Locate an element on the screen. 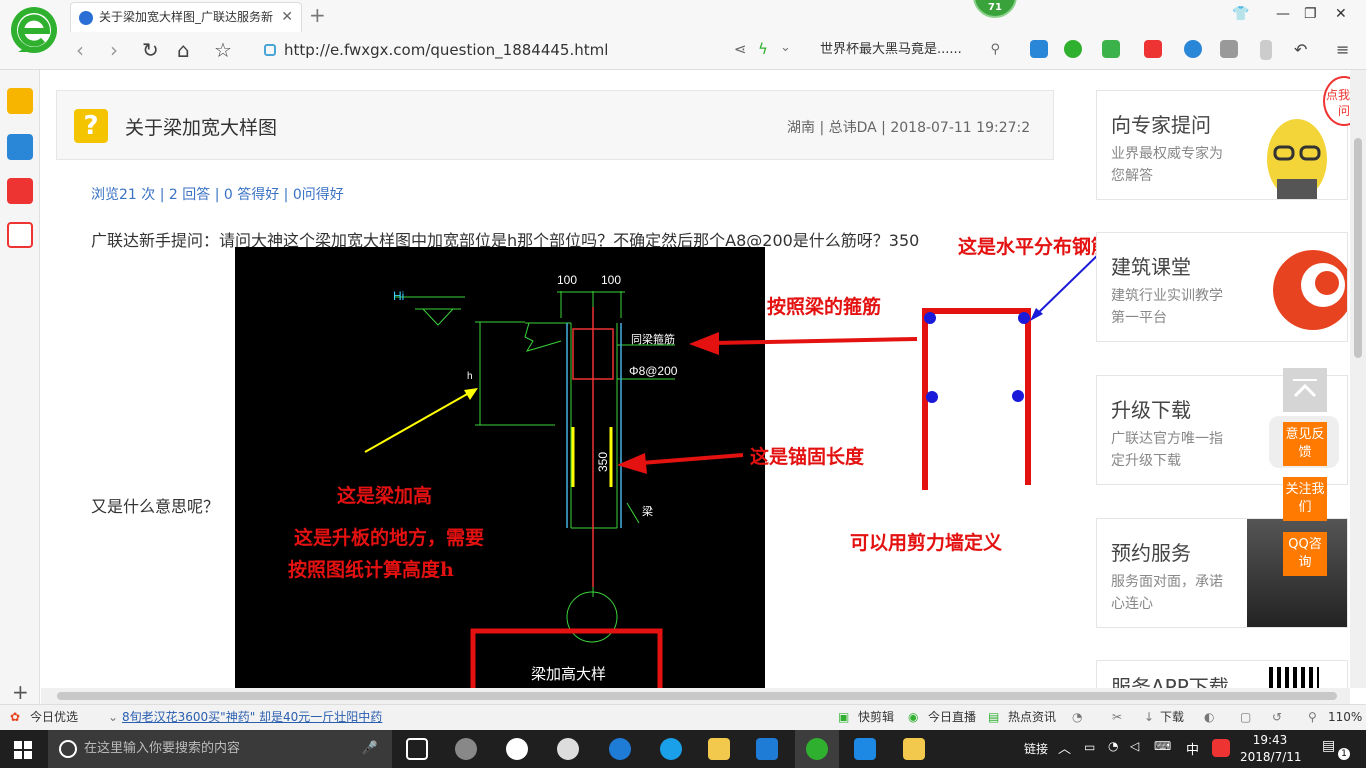 The height and width of the screenshot is (768, 1366). minimize-icon: — is located at coordinates (1283, 14).